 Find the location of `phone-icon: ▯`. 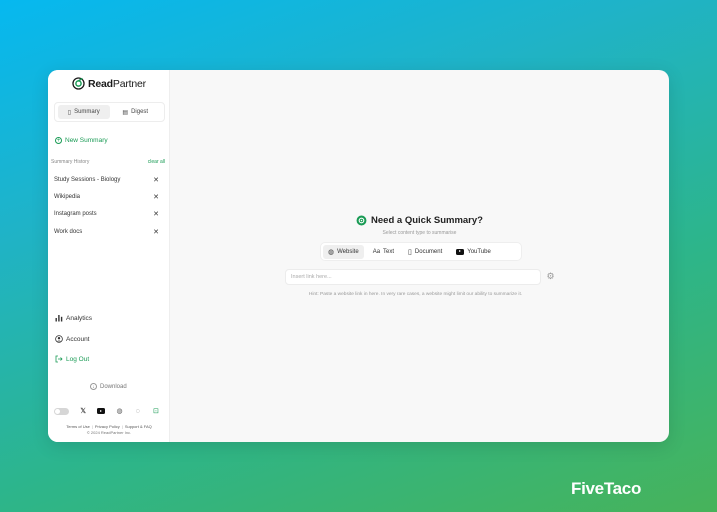

phone-icon: ▯ is located at coordinates (69, 112).